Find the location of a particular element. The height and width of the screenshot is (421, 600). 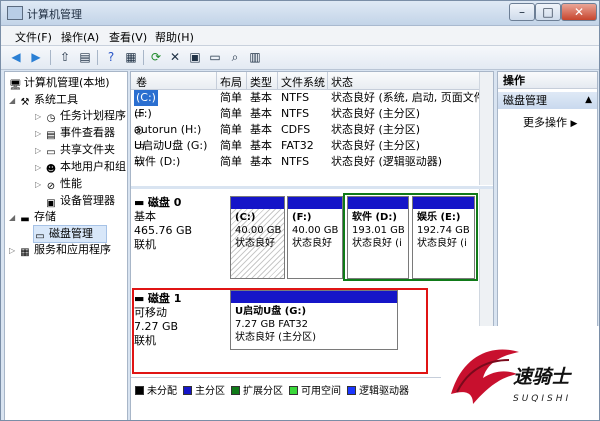

logo-subtext: SUQISHI is located at coordinates (542, 399).